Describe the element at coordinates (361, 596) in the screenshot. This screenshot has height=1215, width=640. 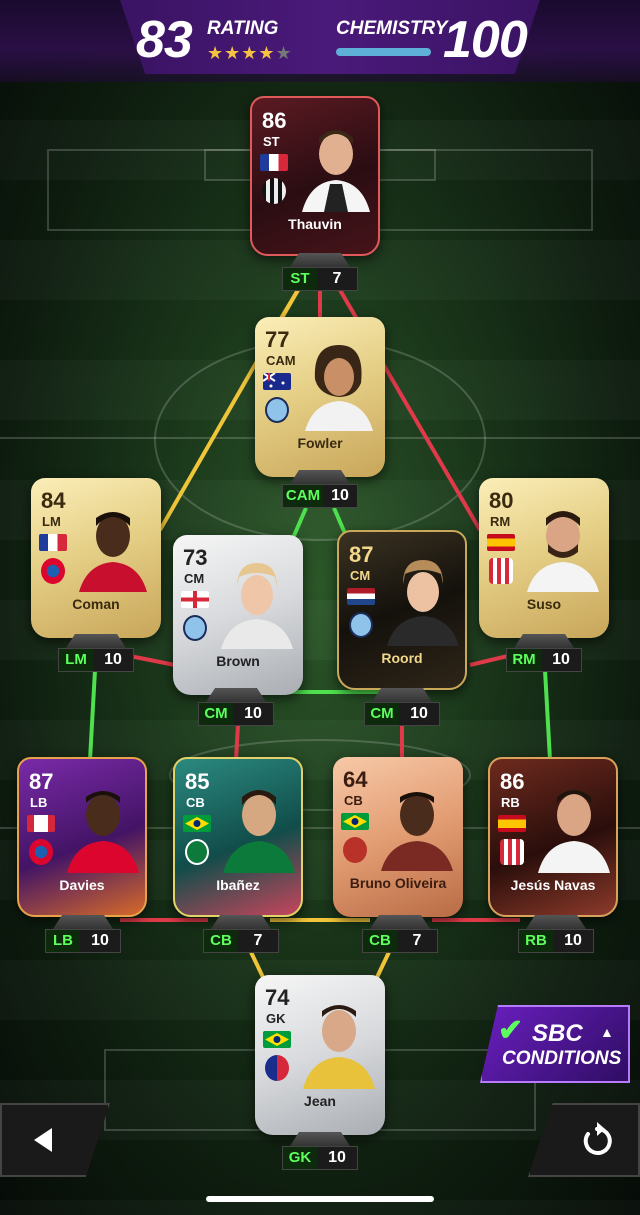
I see `netherlands-flag-icon` at that location.